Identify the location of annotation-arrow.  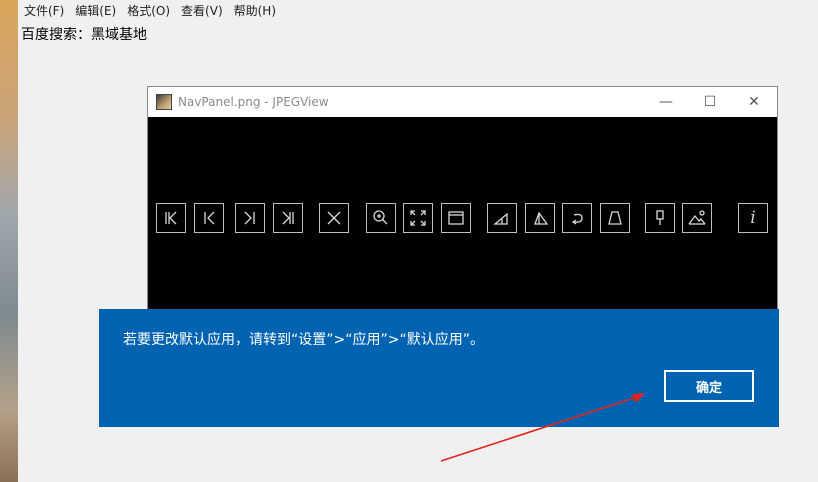
(542, 427).